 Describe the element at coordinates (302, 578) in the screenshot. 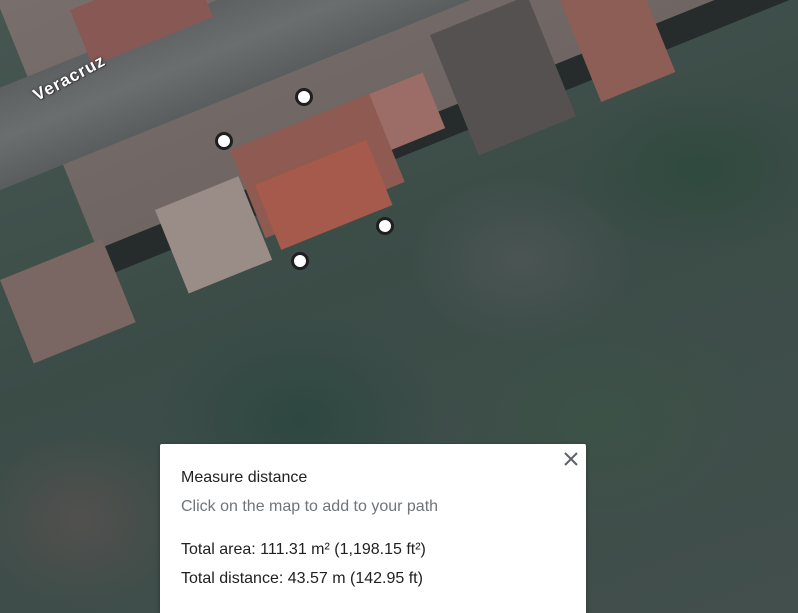

I see `total-distance: Total distance: 43.57 m (142.95 ft)` at that location.